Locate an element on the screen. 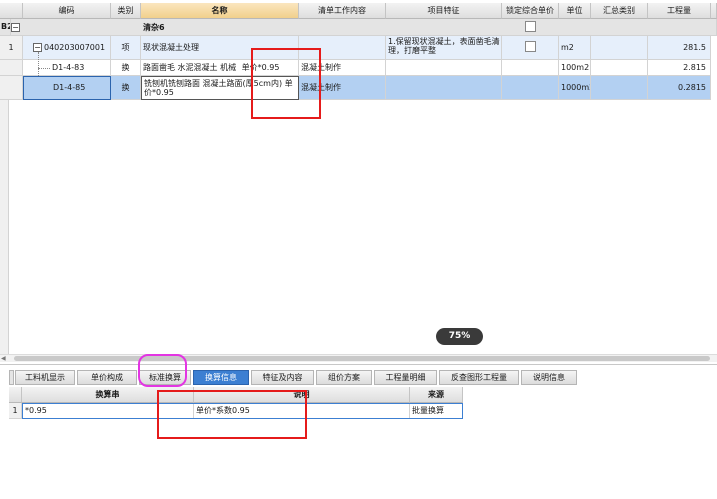  header-feature: 项目特征 is located at coordinates (444, 11).